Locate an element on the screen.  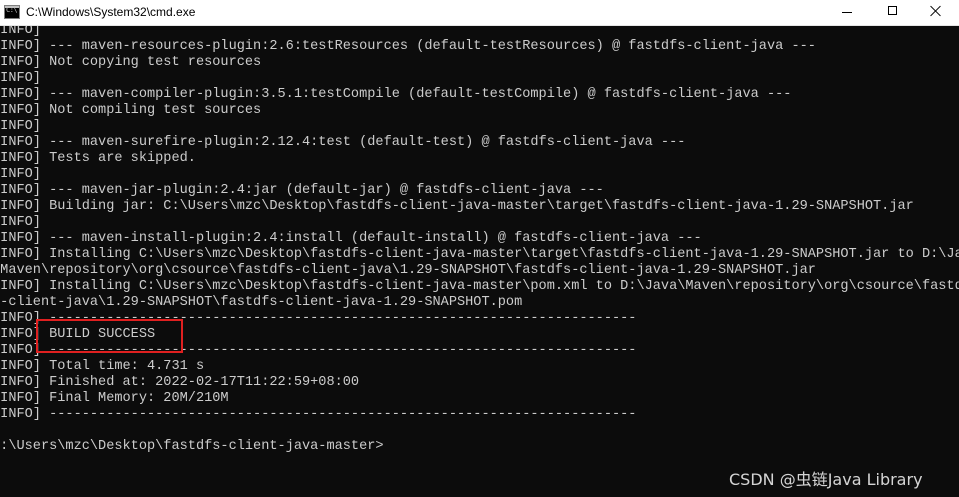
console-icon-text: C:\ is located at coordinates (12, 10).